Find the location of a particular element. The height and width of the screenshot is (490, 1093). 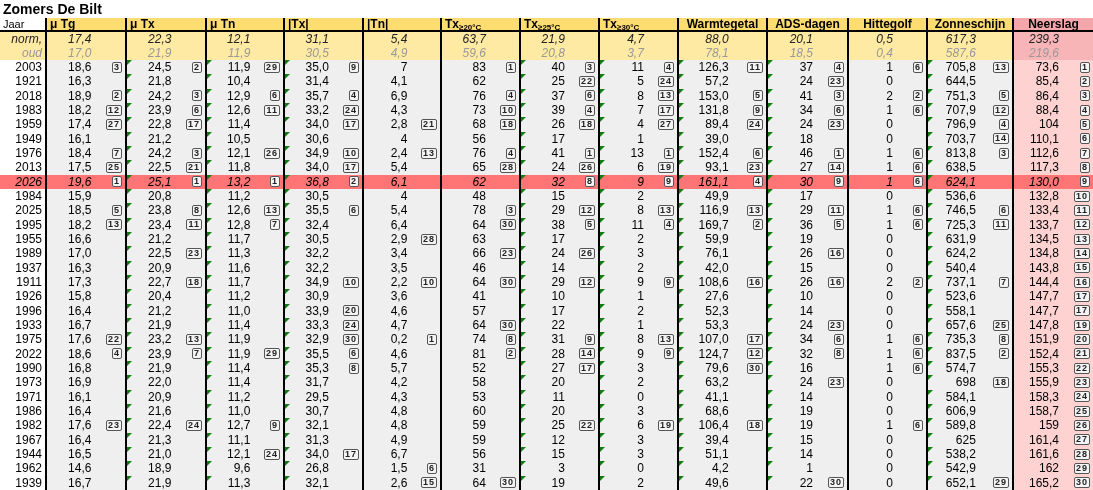

table-cell-text: 18,6 is located at coordinates (79, 67).